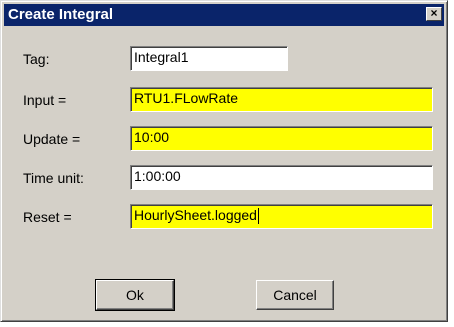 Image resolution: width=454 pixels, height=327 pixels. I want to click on reset-label: Reset =, so click(47, 217).